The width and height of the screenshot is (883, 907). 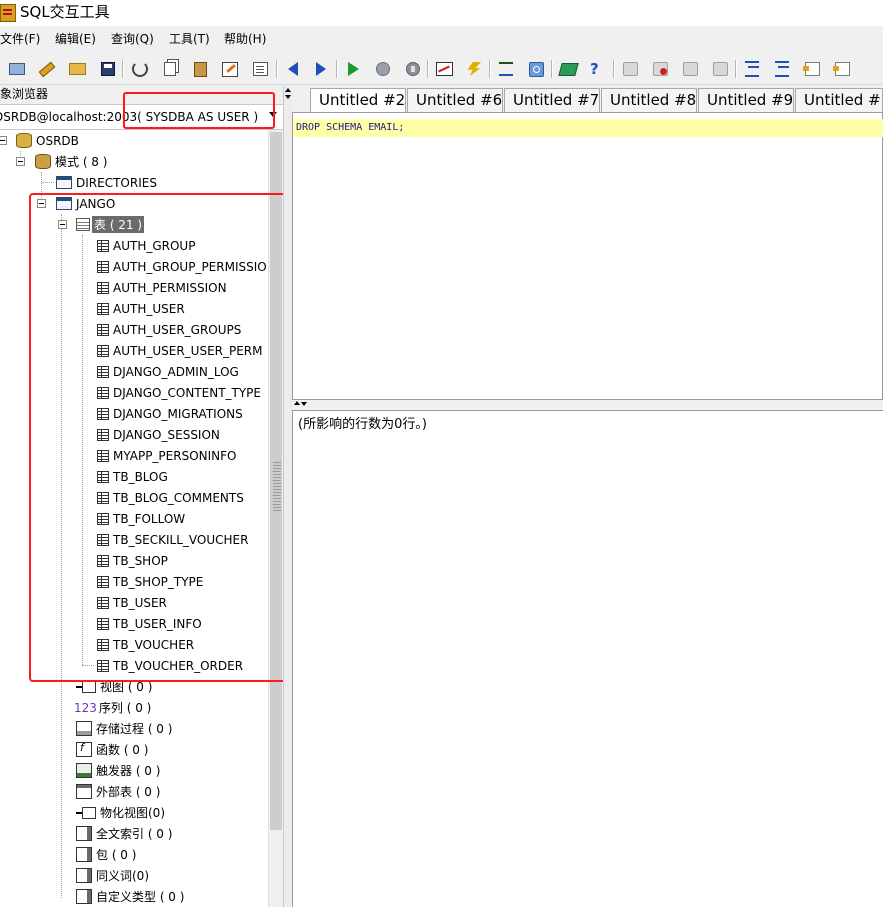 What do you see at coordinates (812, 69) in the screenshot?
I see `add-column-button` at bounding box center [812, 69].